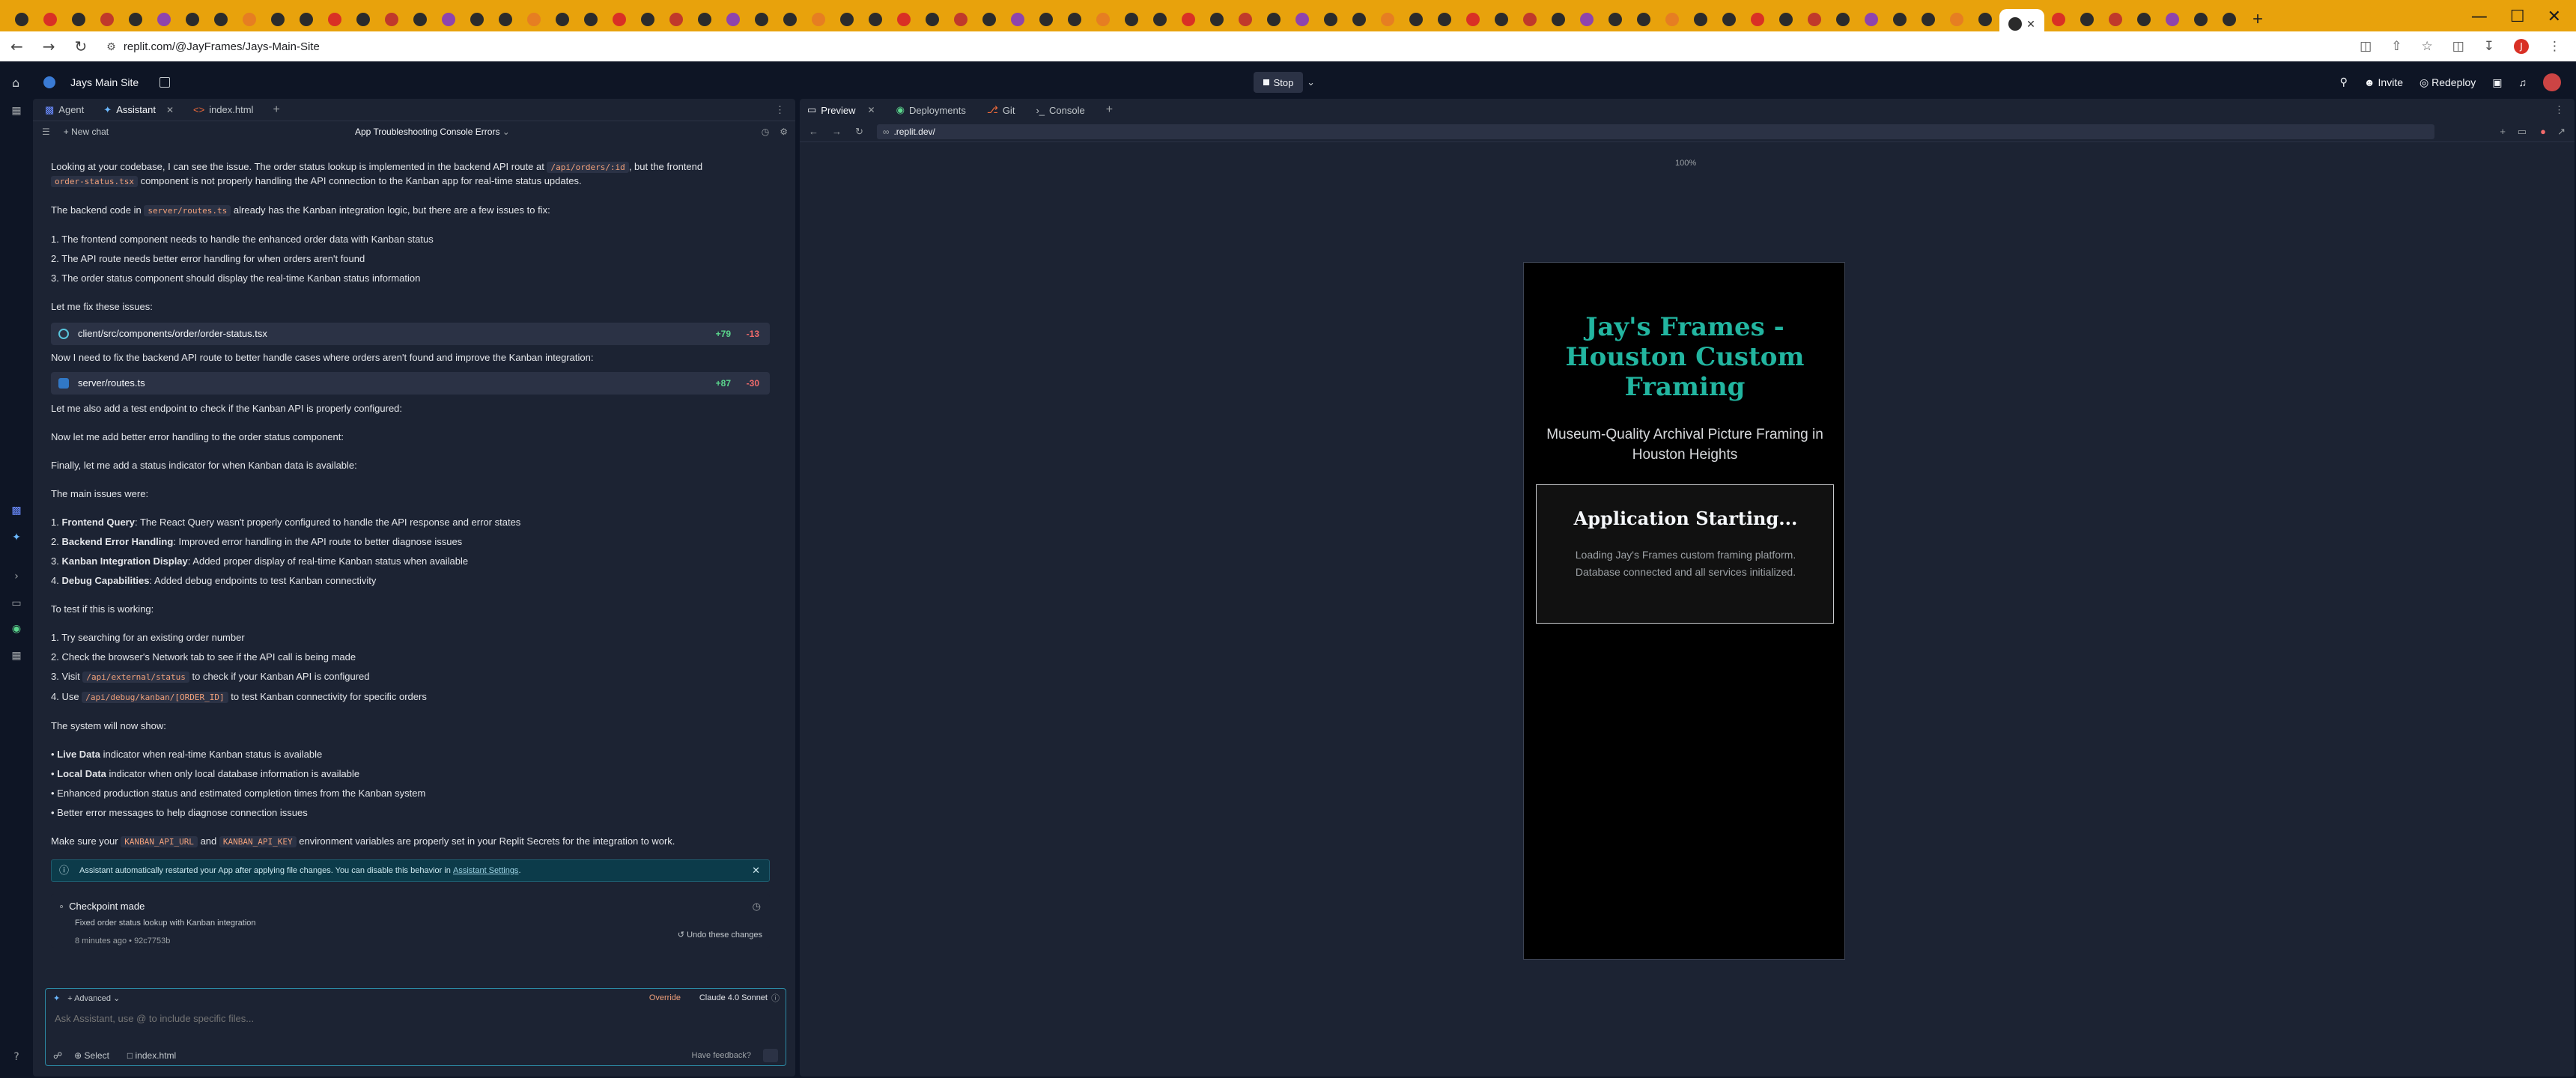 Image resolution: width=2576 pixels, height=1078 pixels. I want to click on profile-avatar: J, so click(2521, 46).